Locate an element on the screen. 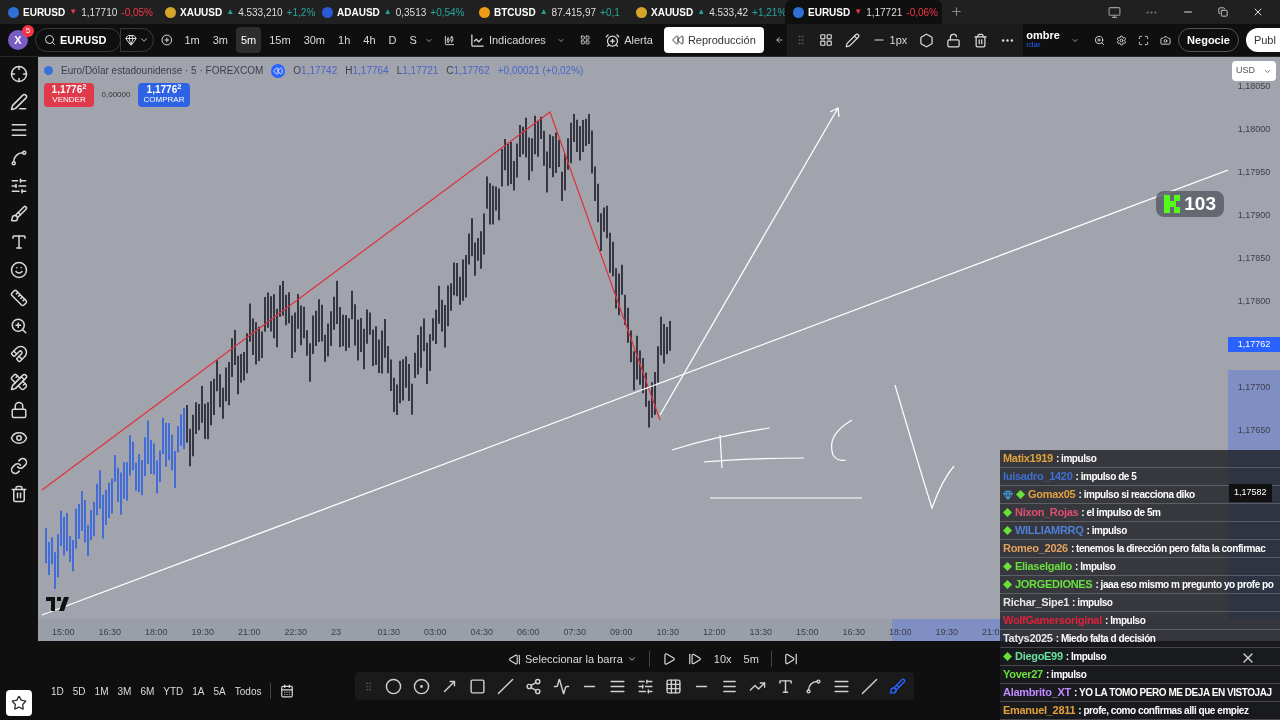  pencil-icon is located at coordinates (852, 40).